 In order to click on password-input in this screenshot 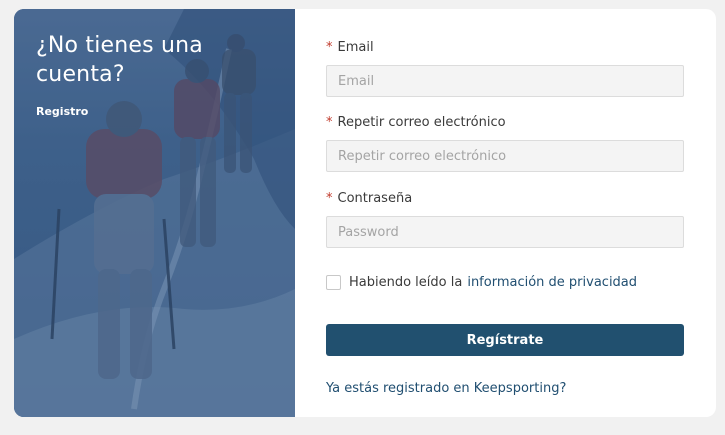, I will do `click(505, 232)`.